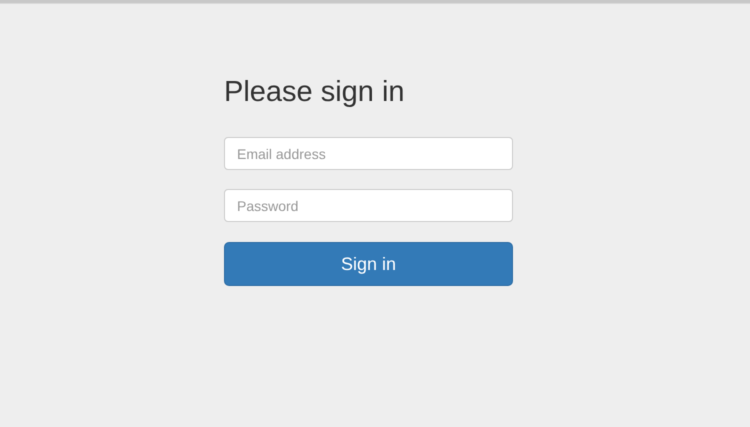 Image resolution: width=750 pixels, height=427 pixels. What do you see at coordinates (315, 92) in the screenshot?
I see `form-heading: Please sign in` at bounding box center [315, 92].